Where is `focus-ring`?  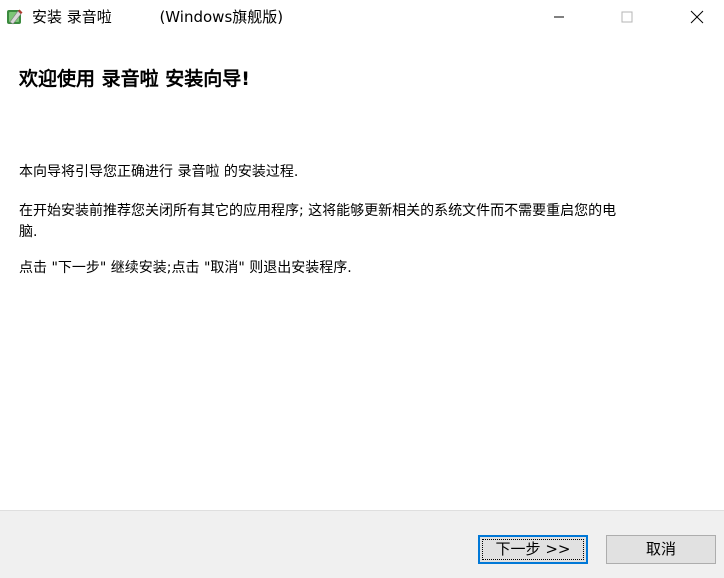 focus-ring is located at coordinates (533, 549).